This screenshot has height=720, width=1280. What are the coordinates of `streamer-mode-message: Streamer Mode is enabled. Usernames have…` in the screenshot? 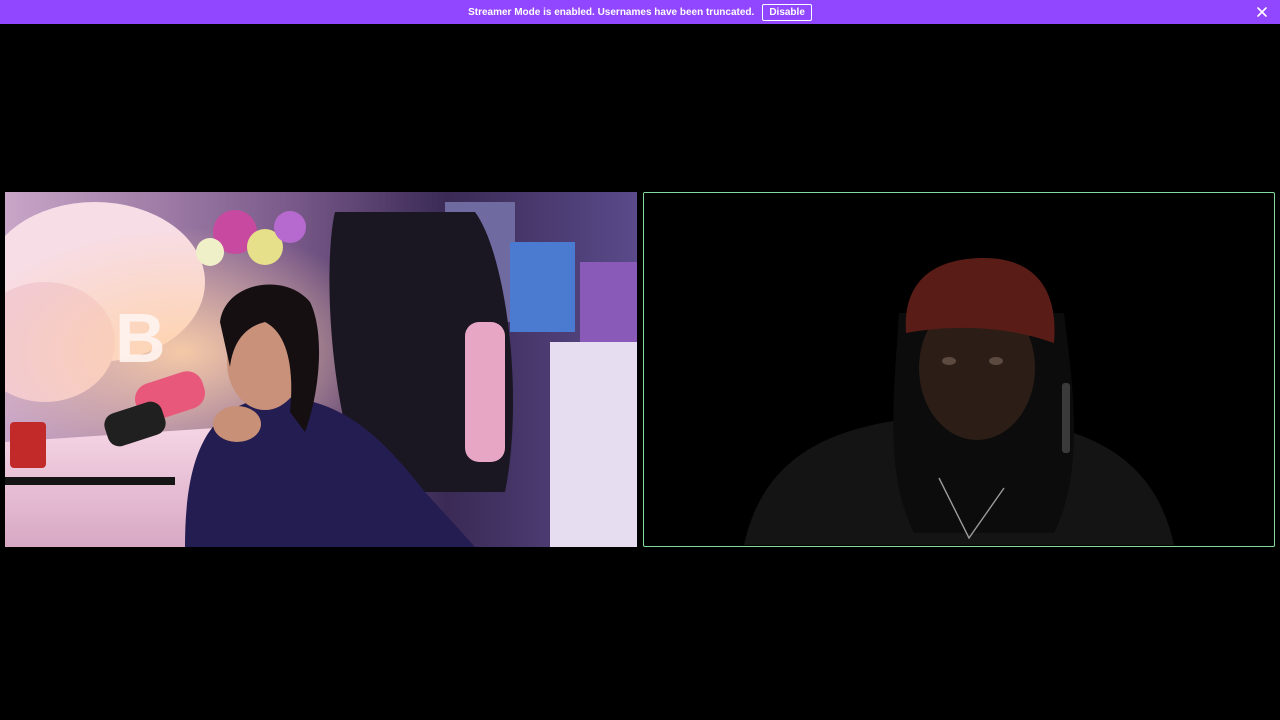 It's located at (611, 12).